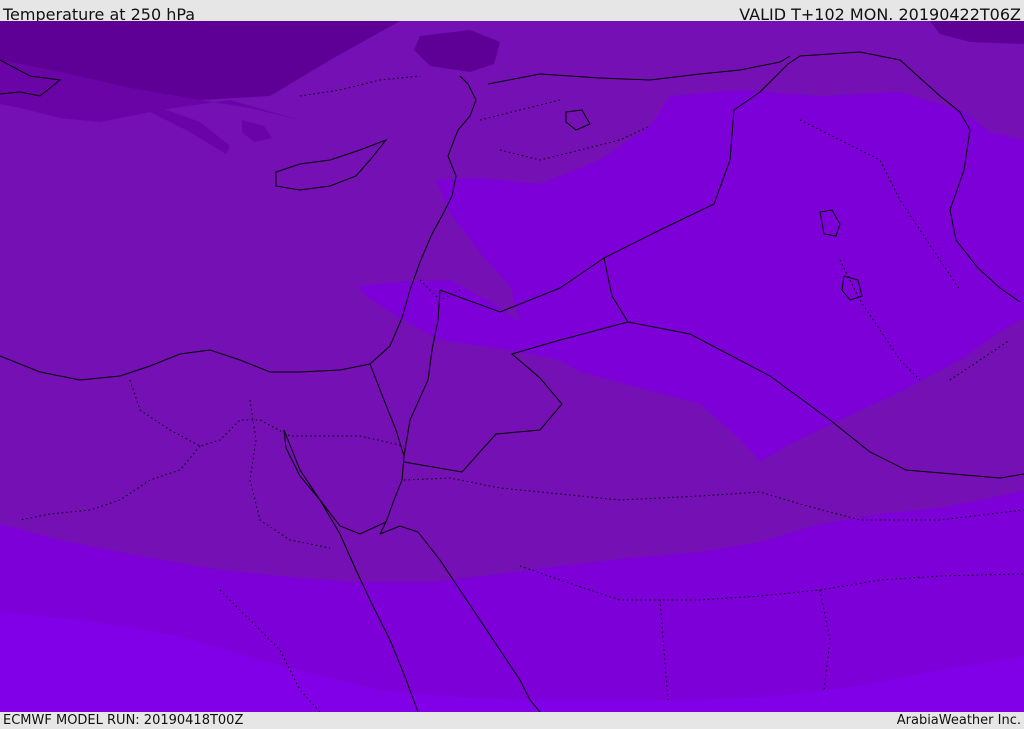  I want to click on valid-time: VALID T+102 MON. 20190422T06Z, so click(880, 13).